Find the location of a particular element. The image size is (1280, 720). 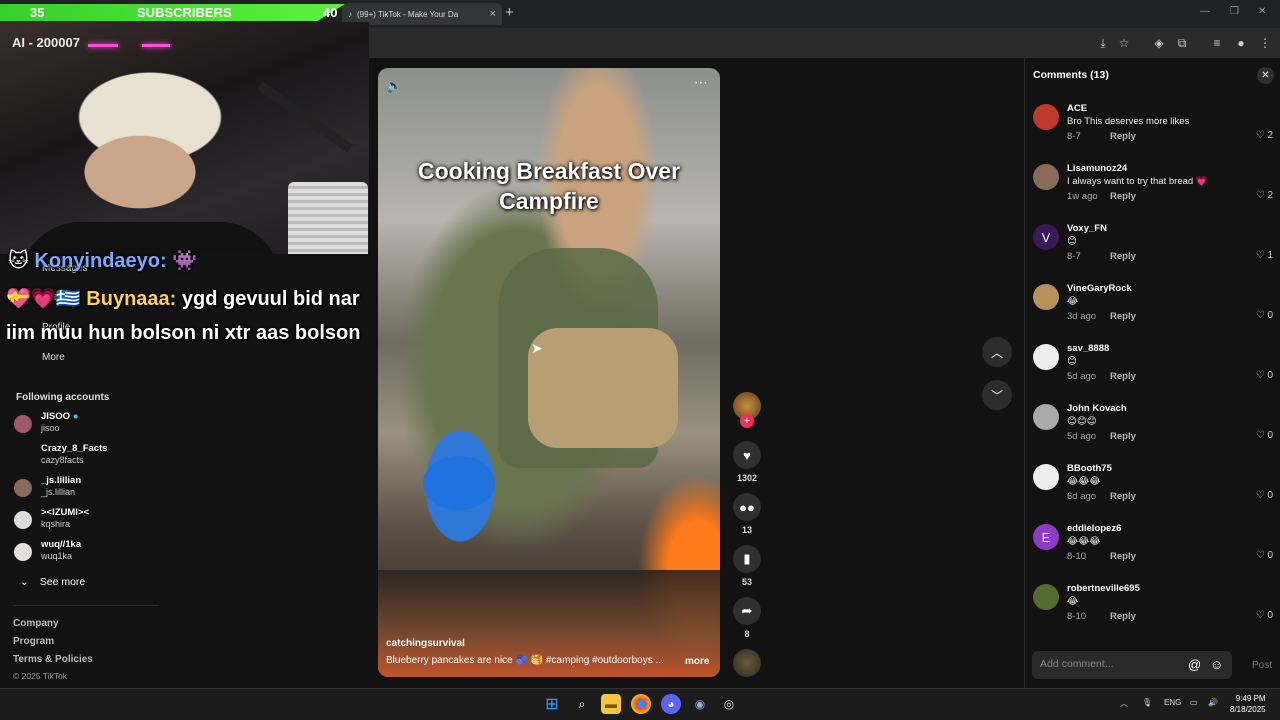

save-action: ▮ 53 is located at coordinates (747, 566).